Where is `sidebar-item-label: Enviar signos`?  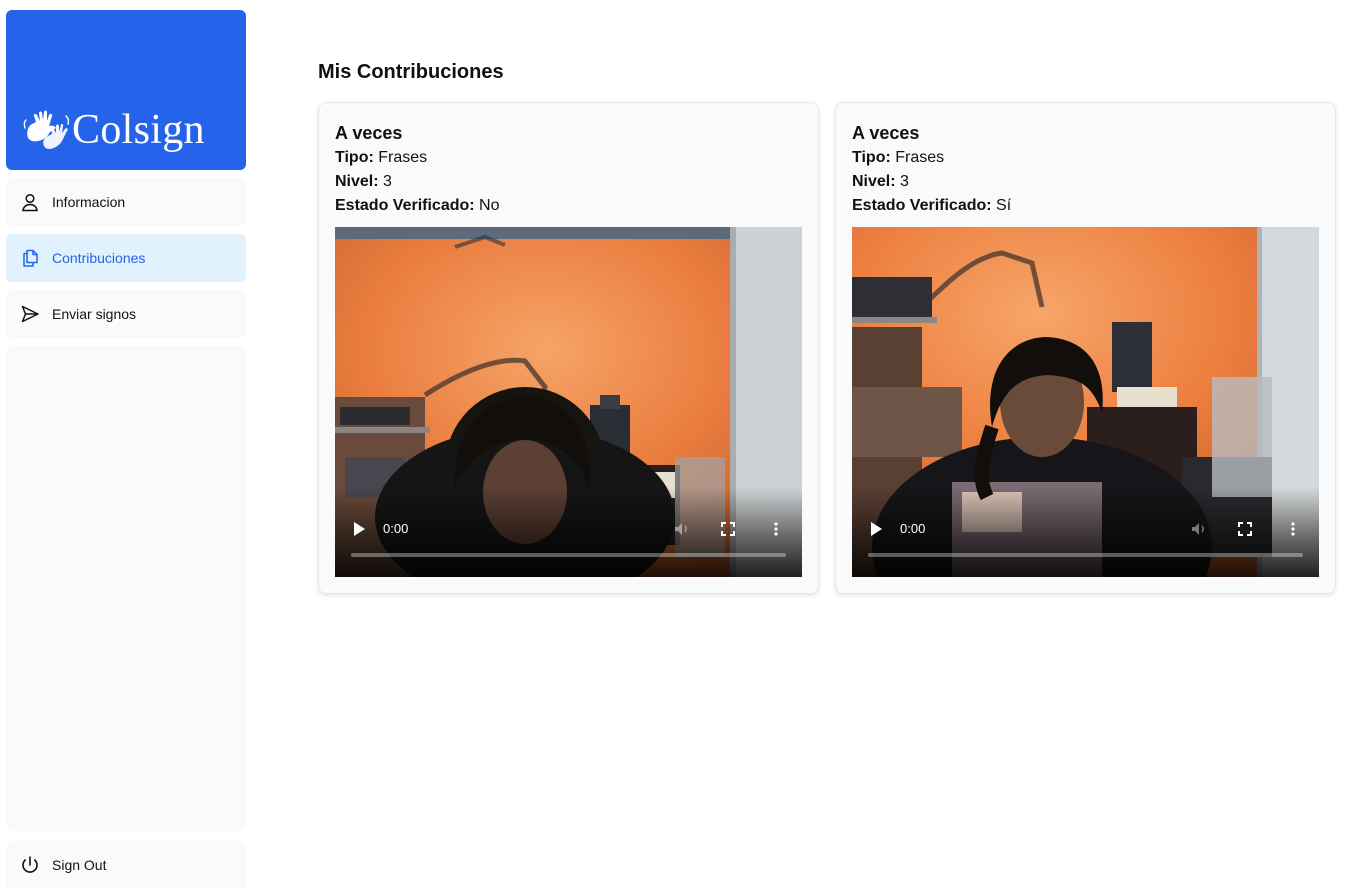
sidebar-item-label: Enviar signos is located at coordinates (94, 314).